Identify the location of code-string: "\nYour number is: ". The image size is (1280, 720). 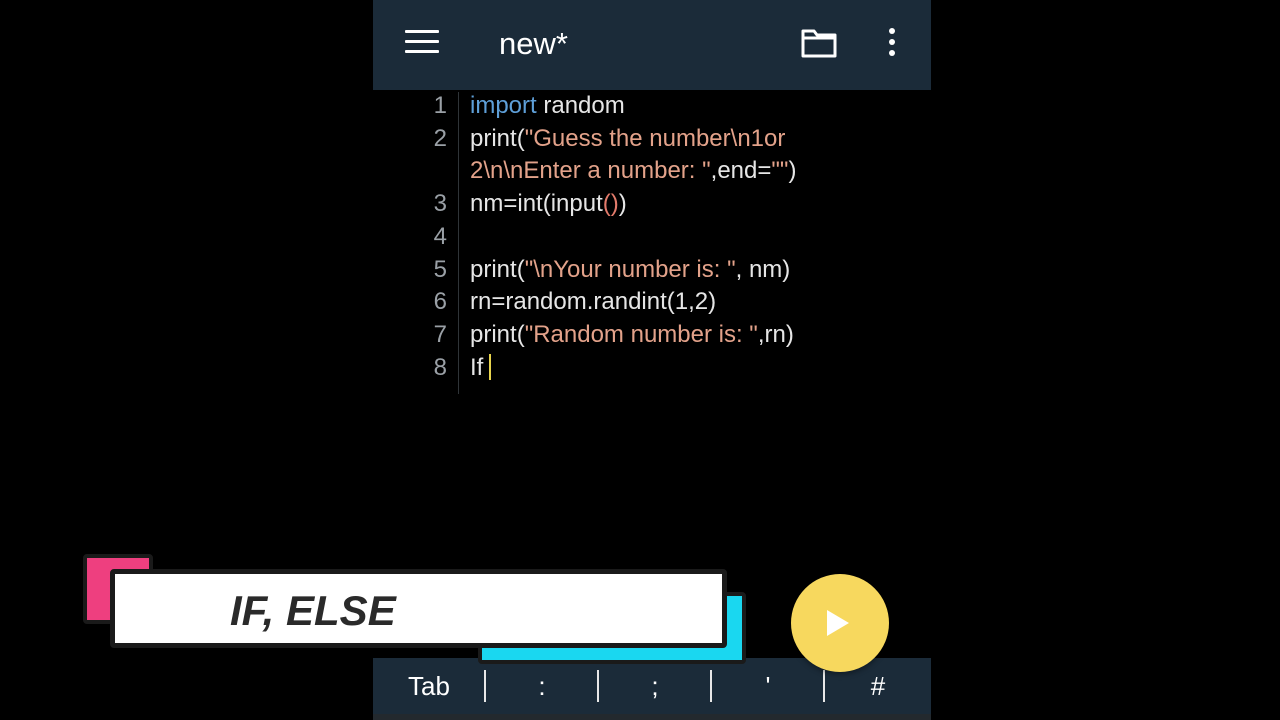
(630, 269).